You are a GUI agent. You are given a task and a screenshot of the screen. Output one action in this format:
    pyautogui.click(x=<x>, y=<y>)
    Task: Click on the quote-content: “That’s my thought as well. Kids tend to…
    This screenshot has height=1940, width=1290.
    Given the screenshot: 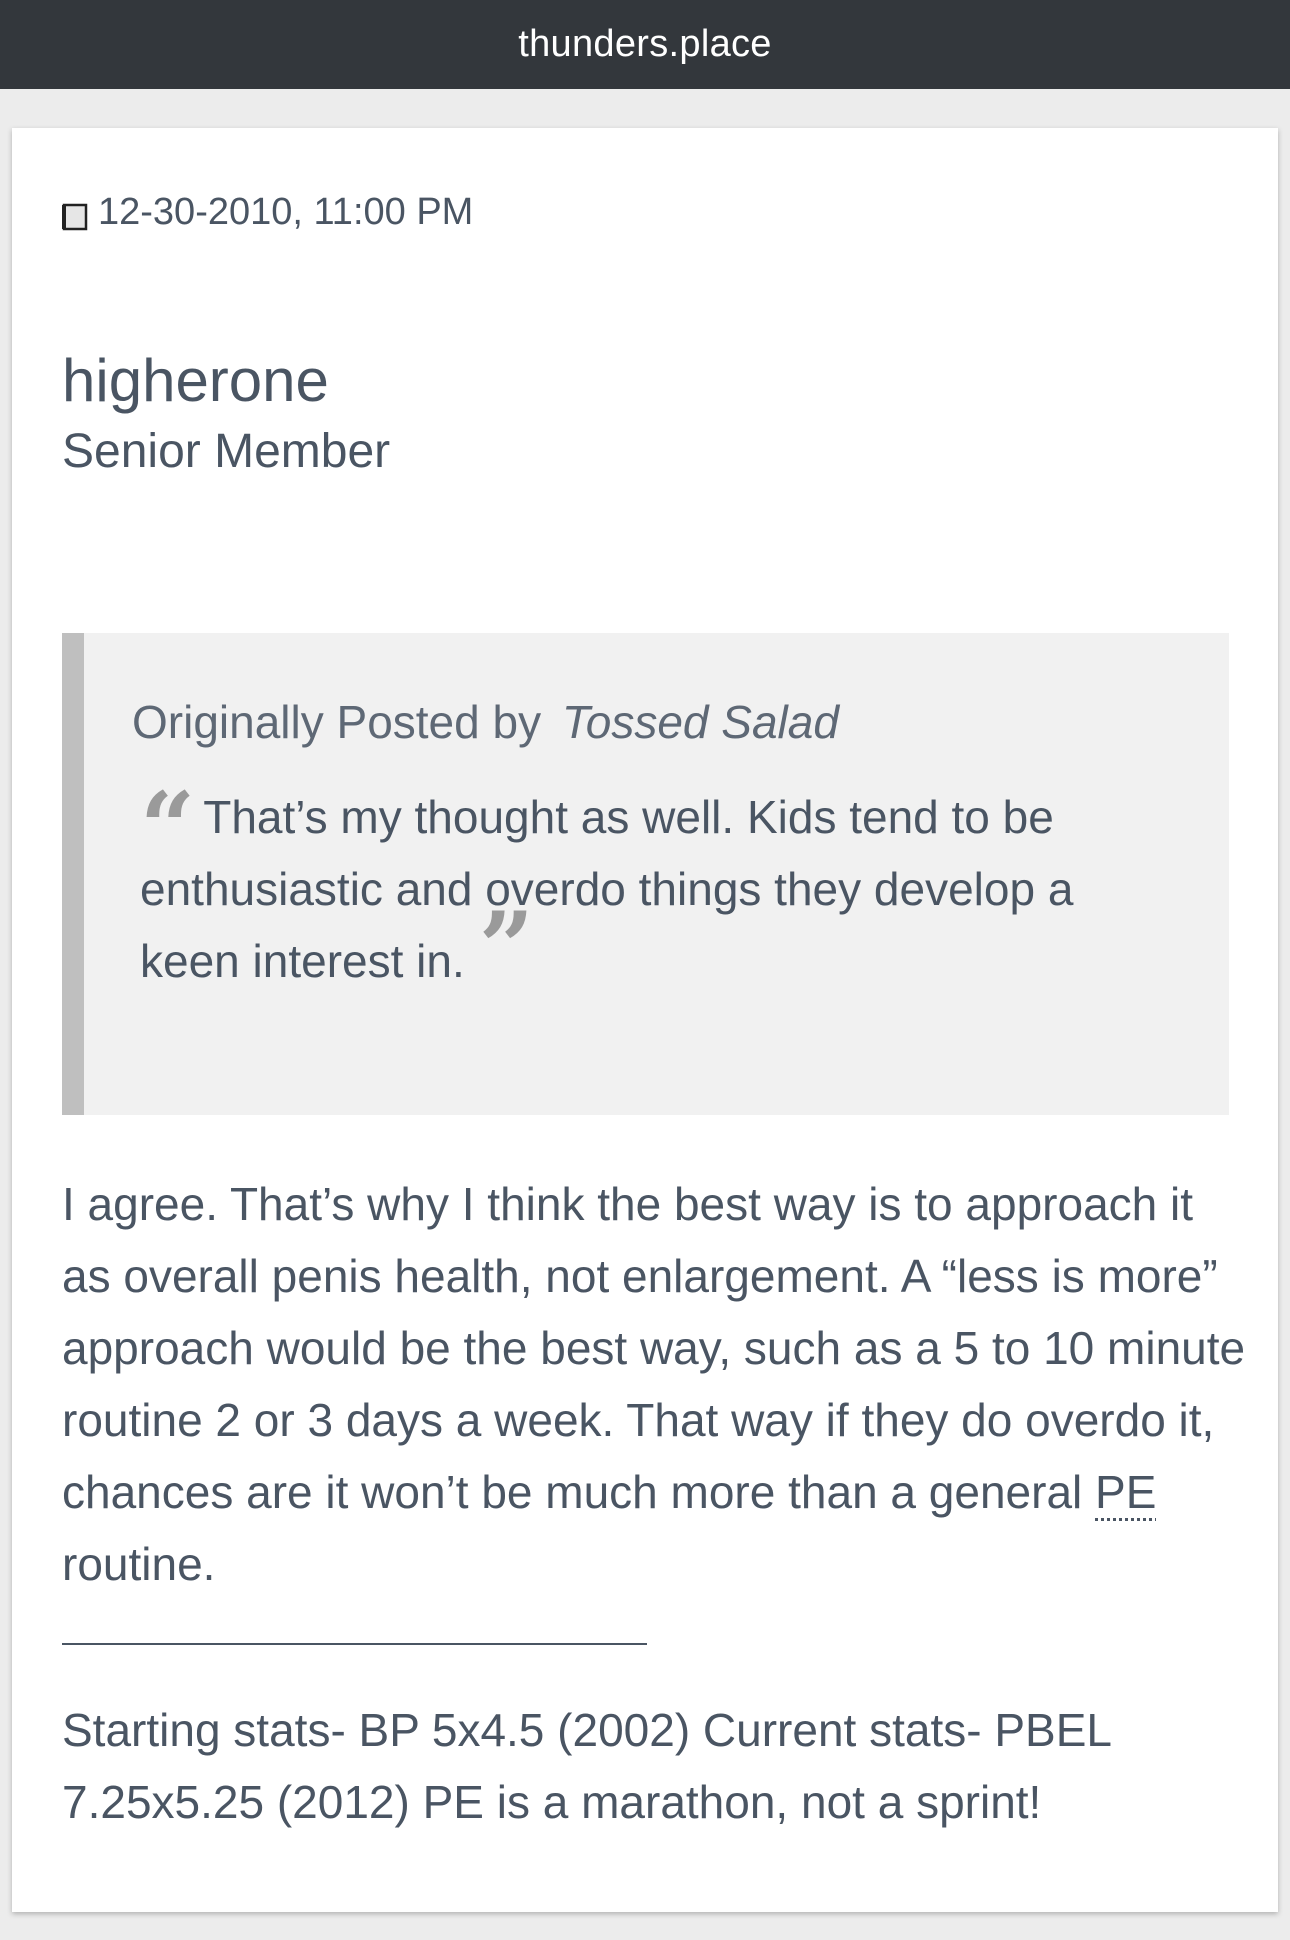 What is the action you would take?
    pyautogui.click(x=660, y=888)
    